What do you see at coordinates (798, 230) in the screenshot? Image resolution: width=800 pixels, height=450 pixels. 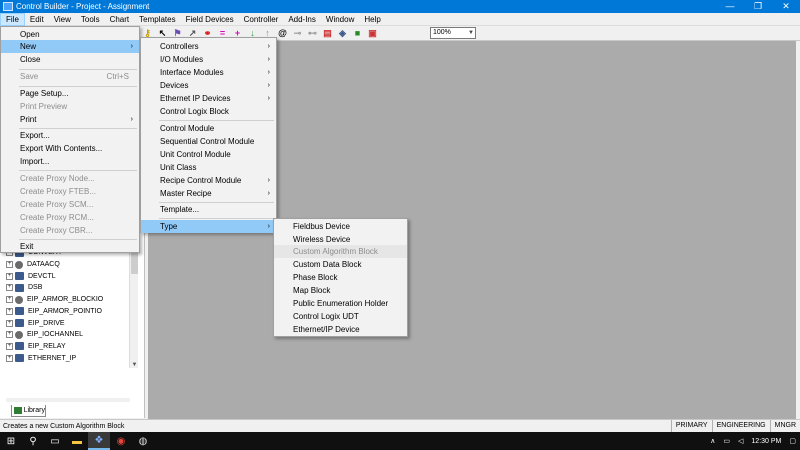 I see `workspace-scrollbar` at bounding box center [798, 230].